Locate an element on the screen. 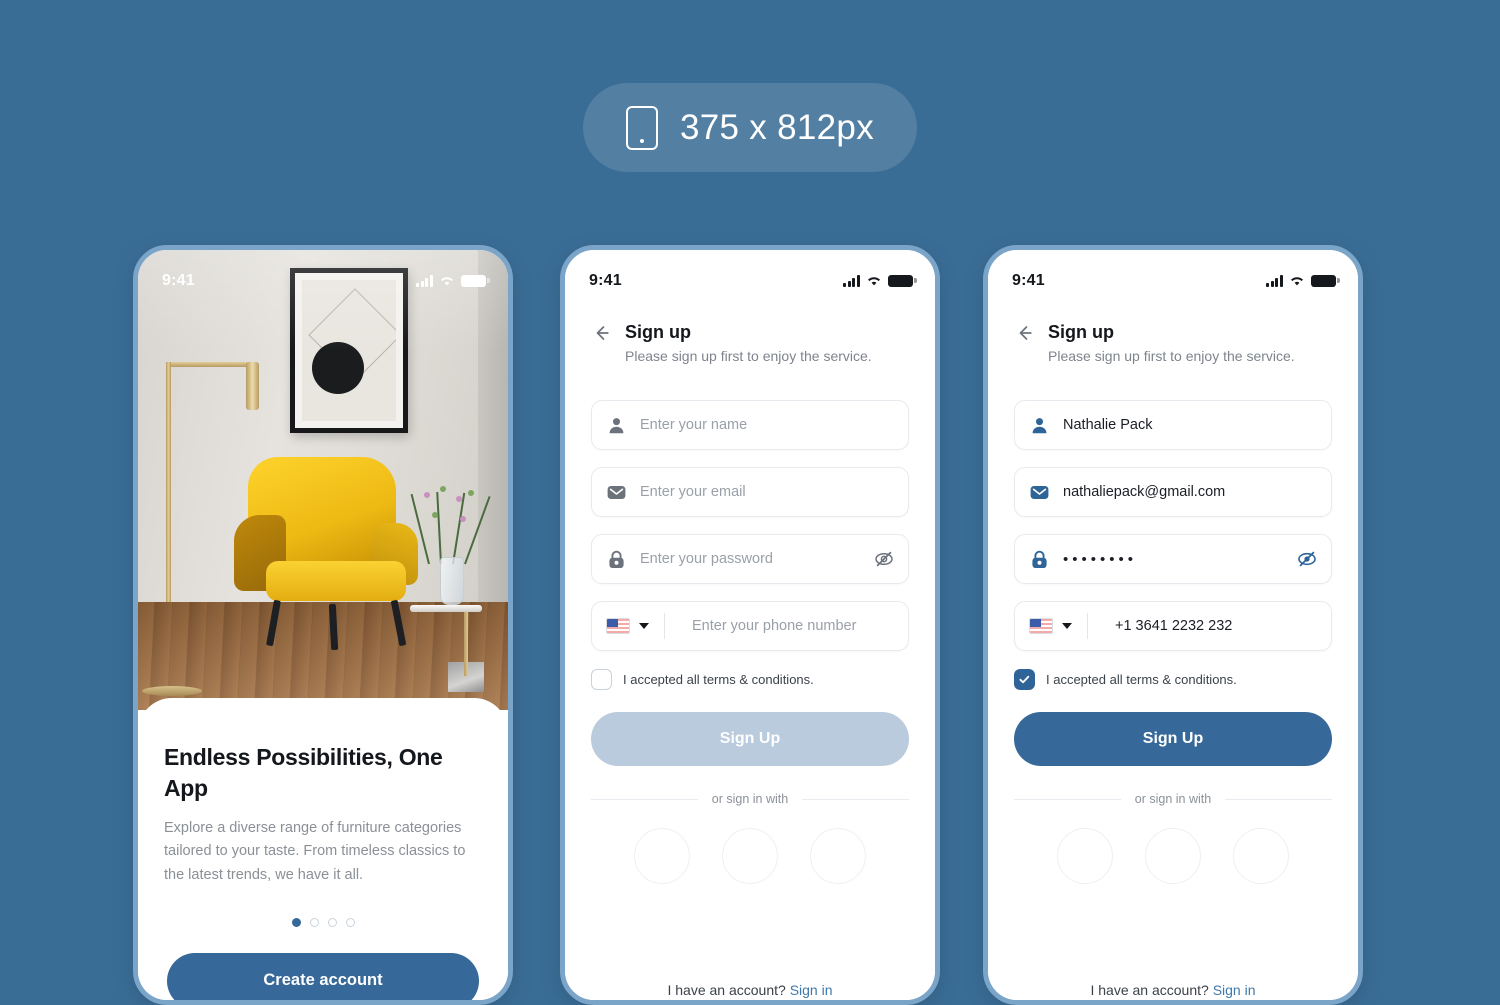 This screenshot has width=1500, height=1005. email-field: nathaliepack@gmail.com is located at coordinates (1173, 492).